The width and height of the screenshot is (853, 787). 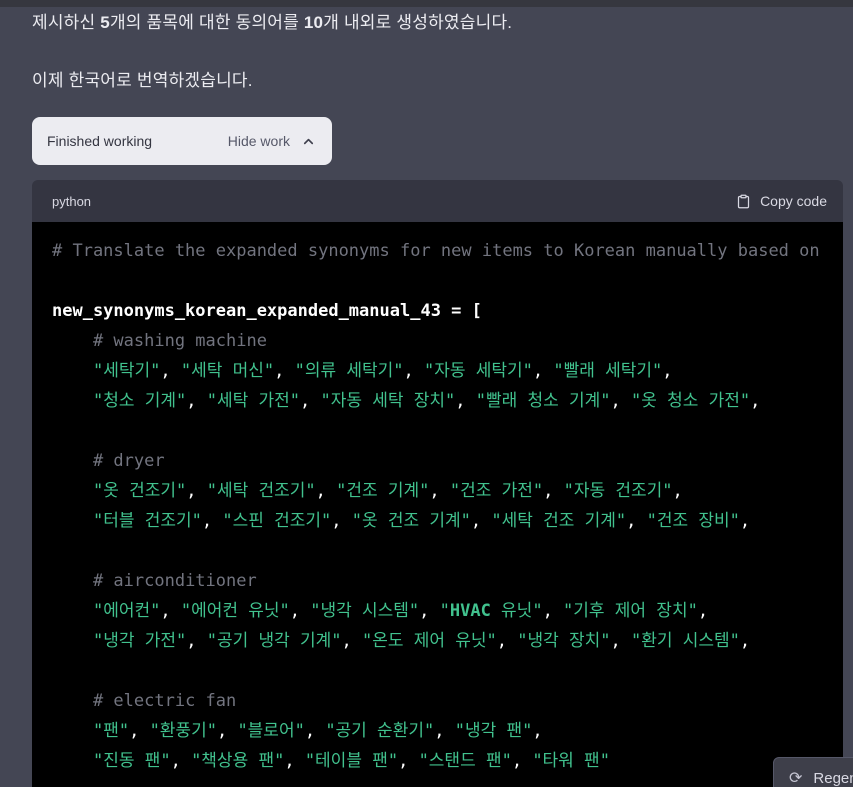 What do you see at coordinates (142, 80) in the screenshot?
I see `assistant-message-line-2: 이제 한국어로 번역하겠습니다.` at bounding box center [142, 80].